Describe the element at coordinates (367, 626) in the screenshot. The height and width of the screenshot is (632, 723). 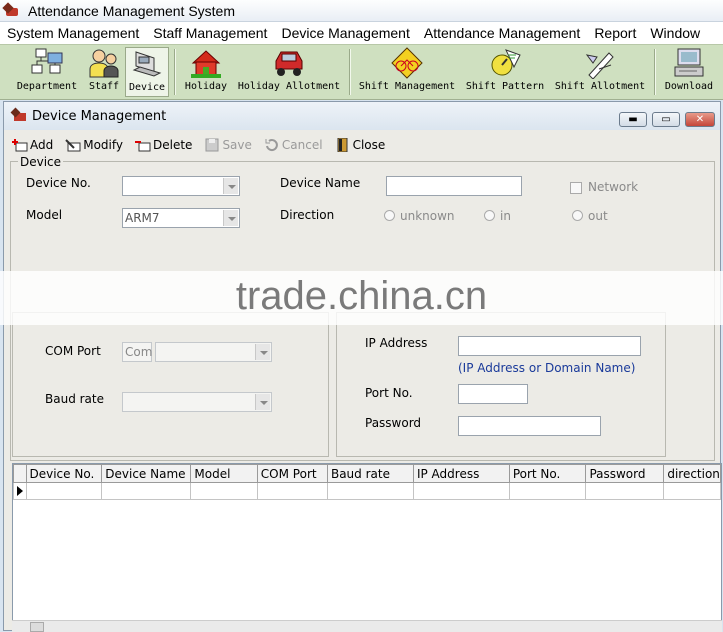
I see `horizontal-scrollbar` at that location.